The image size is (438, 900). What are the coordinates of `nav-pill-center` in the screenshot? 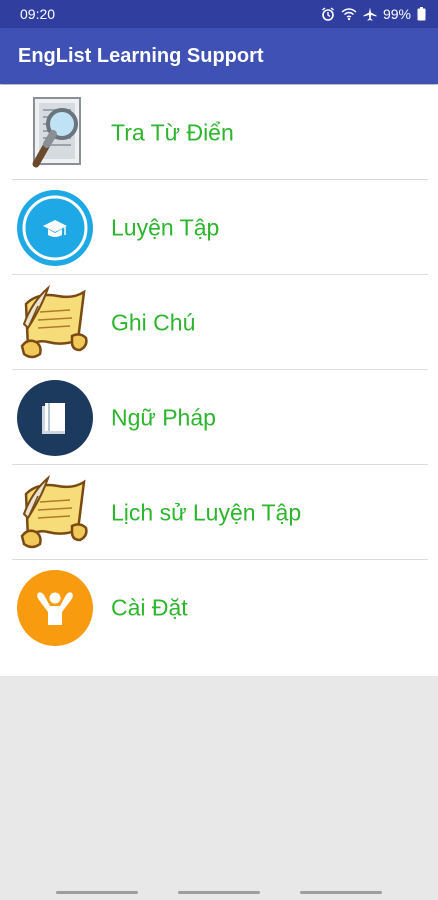 It's located at (219, 892).